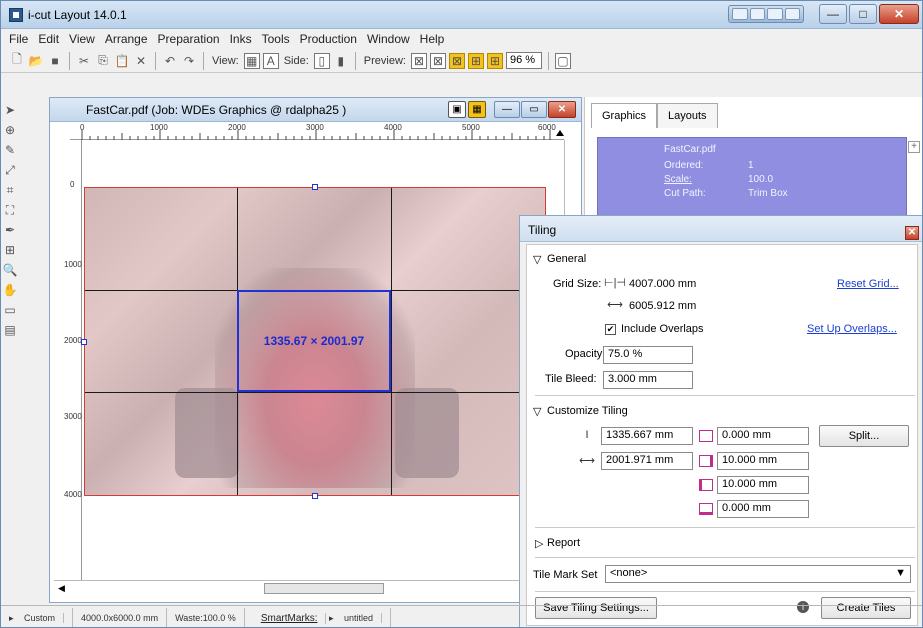  Describe the element at coordinates (388, 39) in the screenshot. I see `menu-window: Window` at that location.